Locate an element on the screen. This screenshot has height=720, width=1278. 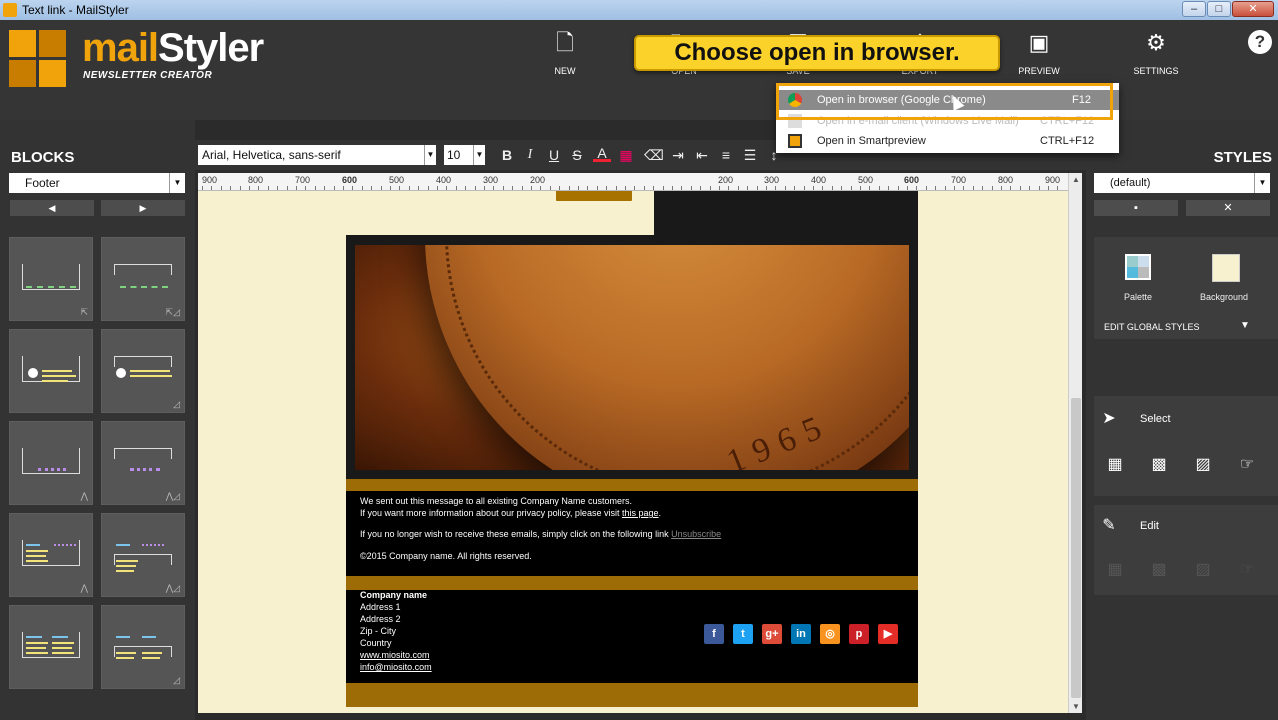
zip-city: Zip - City is located at coordinates (378, 631).